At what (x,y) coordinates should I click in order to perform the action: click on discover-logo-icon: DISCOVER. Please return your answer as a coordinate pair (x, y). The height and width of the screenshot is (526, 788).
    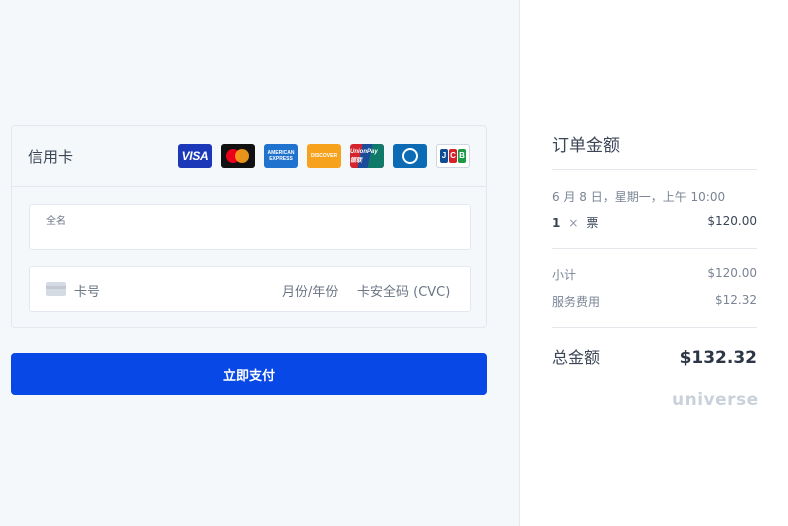
    Looking at the image, I should click on (324, 156).